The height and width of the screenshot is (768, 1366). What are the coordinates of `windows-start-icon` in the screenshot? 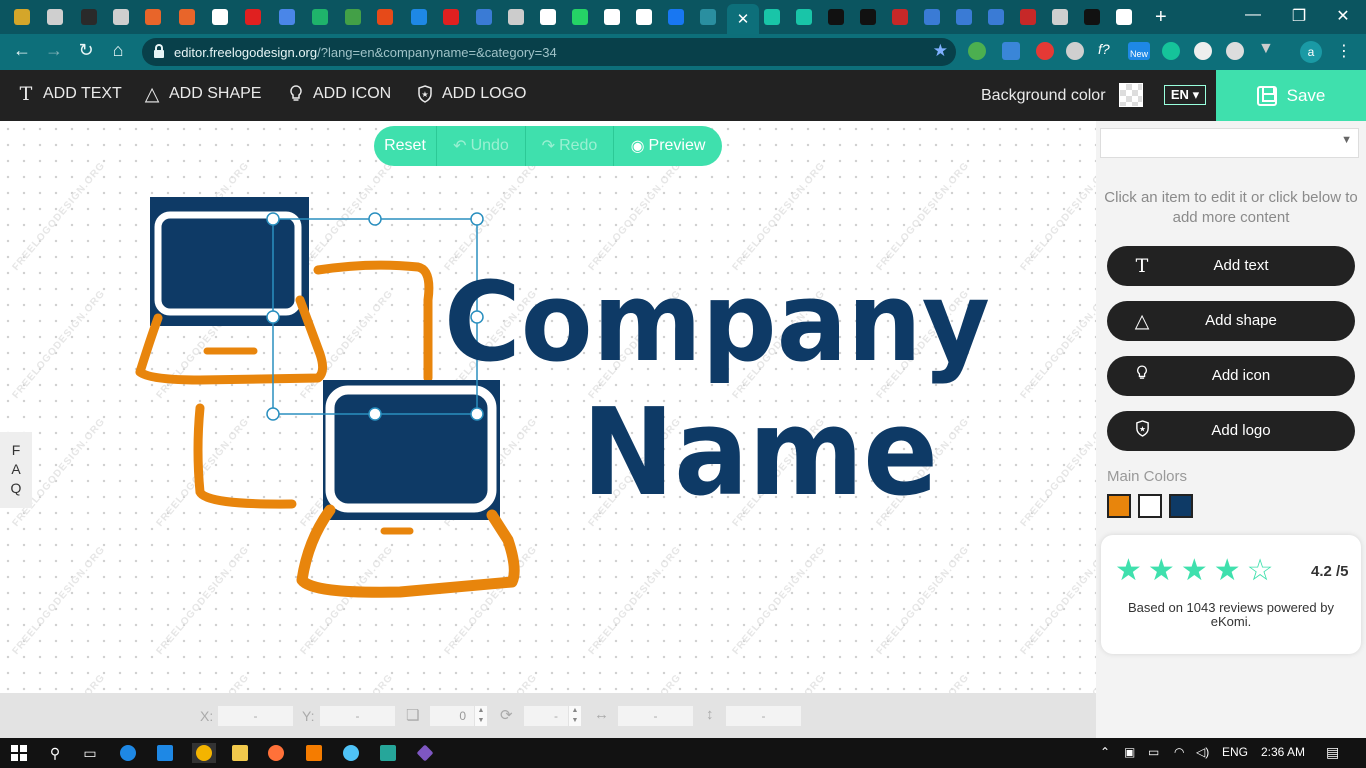 It's located at (19, 753).